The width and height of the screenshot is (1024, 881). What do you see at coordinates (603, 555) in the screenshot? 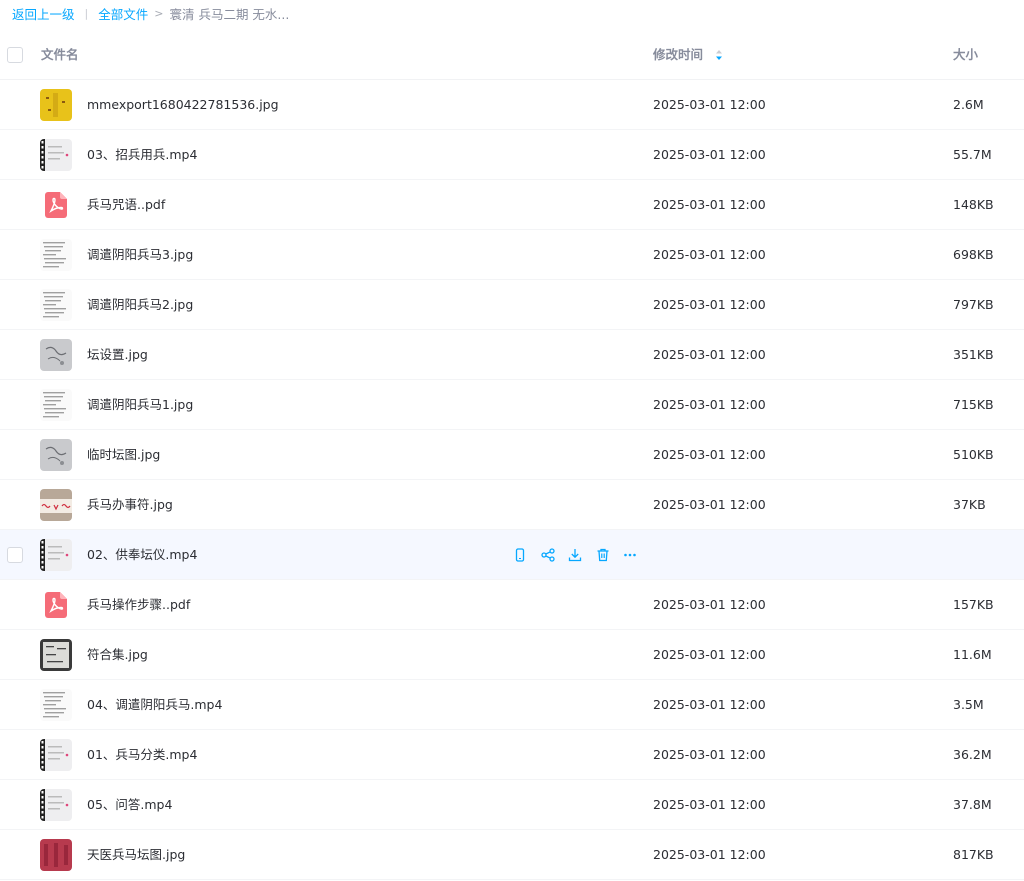
I see `delete-icon` at bounding box center [603, 555].